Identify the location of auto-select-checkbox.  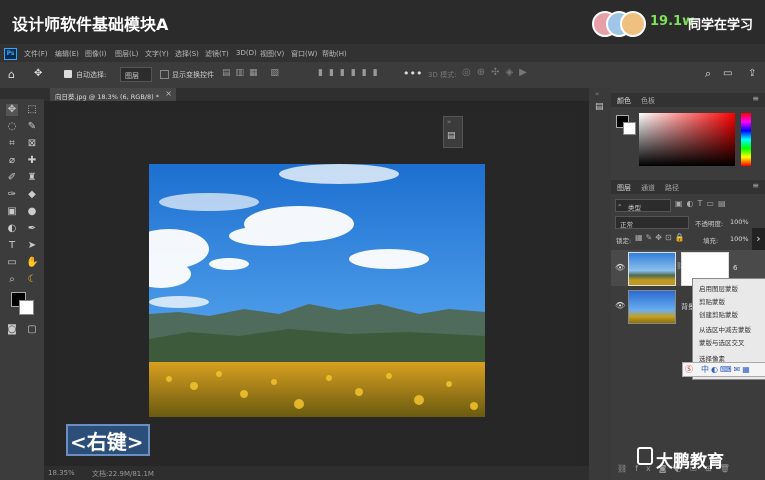
(68, 74).